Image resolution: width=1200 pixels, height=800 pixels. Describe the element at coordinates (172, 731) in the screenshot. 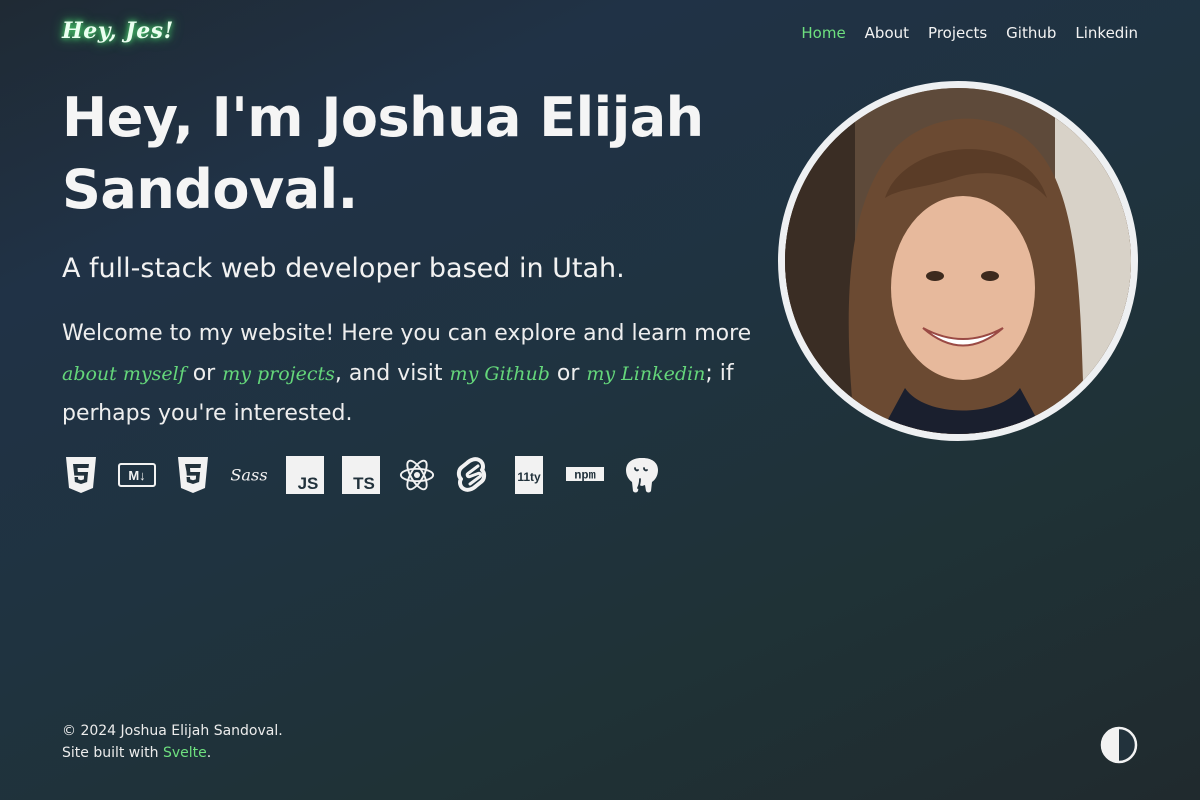

I see `copyright-text: © 2024 Joshua Elijah Sandoval.` at that location.